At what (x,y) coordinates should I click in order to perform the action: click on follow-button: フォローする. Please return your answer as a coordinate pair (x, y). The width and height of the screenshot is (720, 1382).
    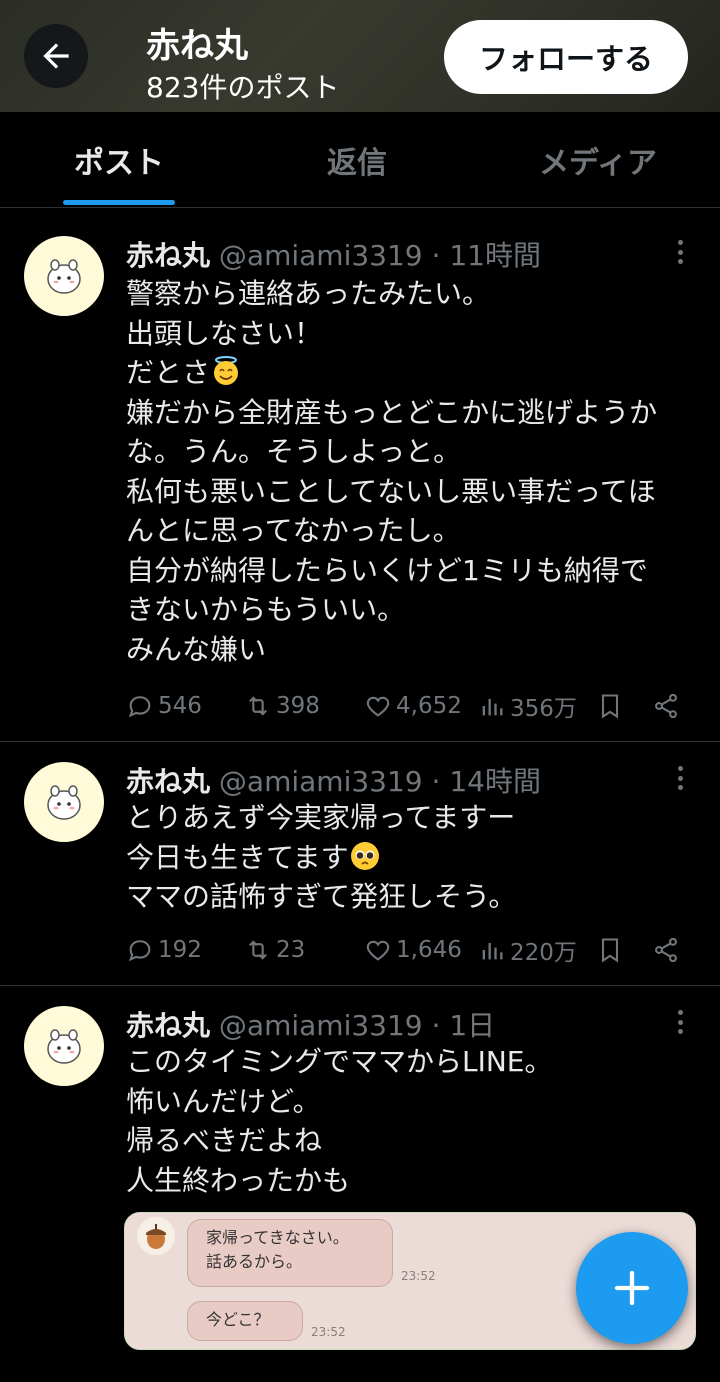
    Looking at the image, I should click on (566, 57).